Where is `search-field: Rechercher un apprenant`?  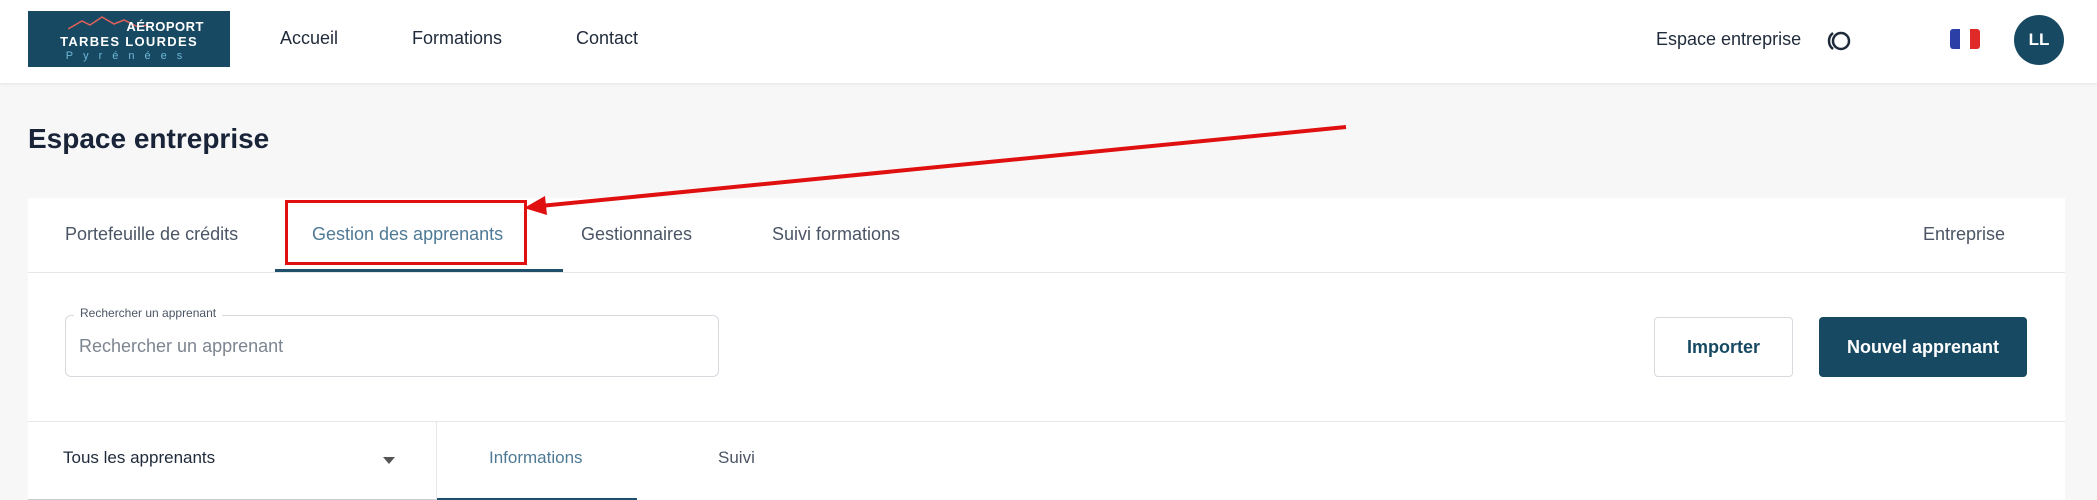
search-field: Rechercher un apprenant is located at coordinates (392, 341).